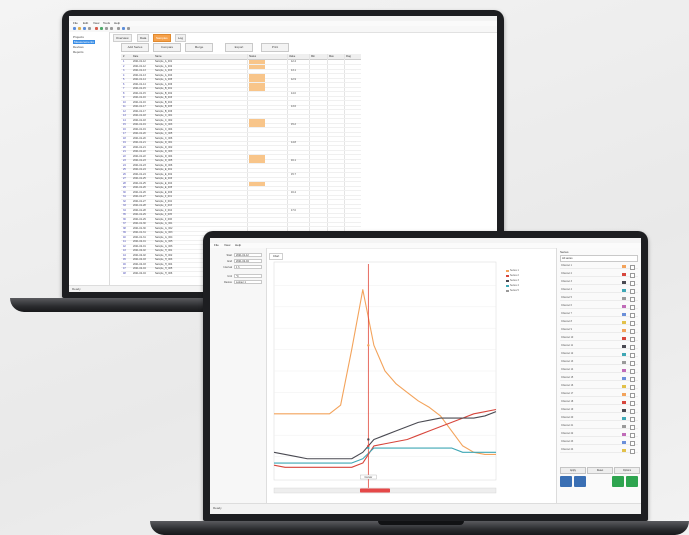  Describe the element at coordinates (618, 481) in the screenshot. I see `play-icon` at that location.